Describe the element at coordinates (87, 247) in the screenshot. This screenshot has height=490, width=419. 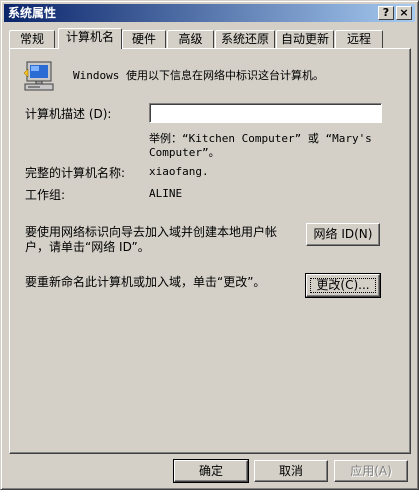
I see `network-id-text-line2: 户，请单击“网络 ID”。` at that location.